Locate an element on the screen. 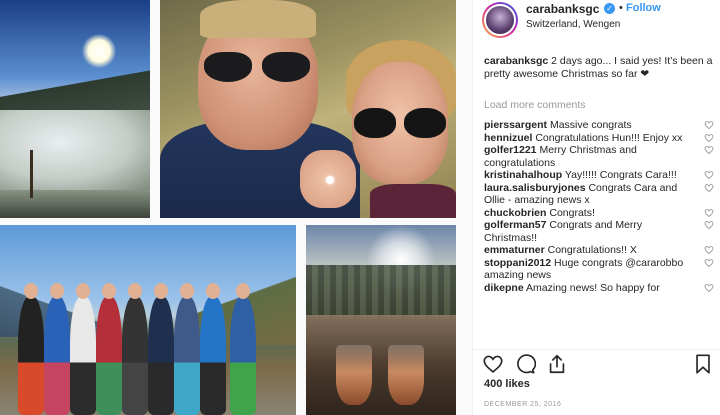 The width and height of the screenshot is (720, 415). comment-username: pierssargent is located at coordinates (515, 125).